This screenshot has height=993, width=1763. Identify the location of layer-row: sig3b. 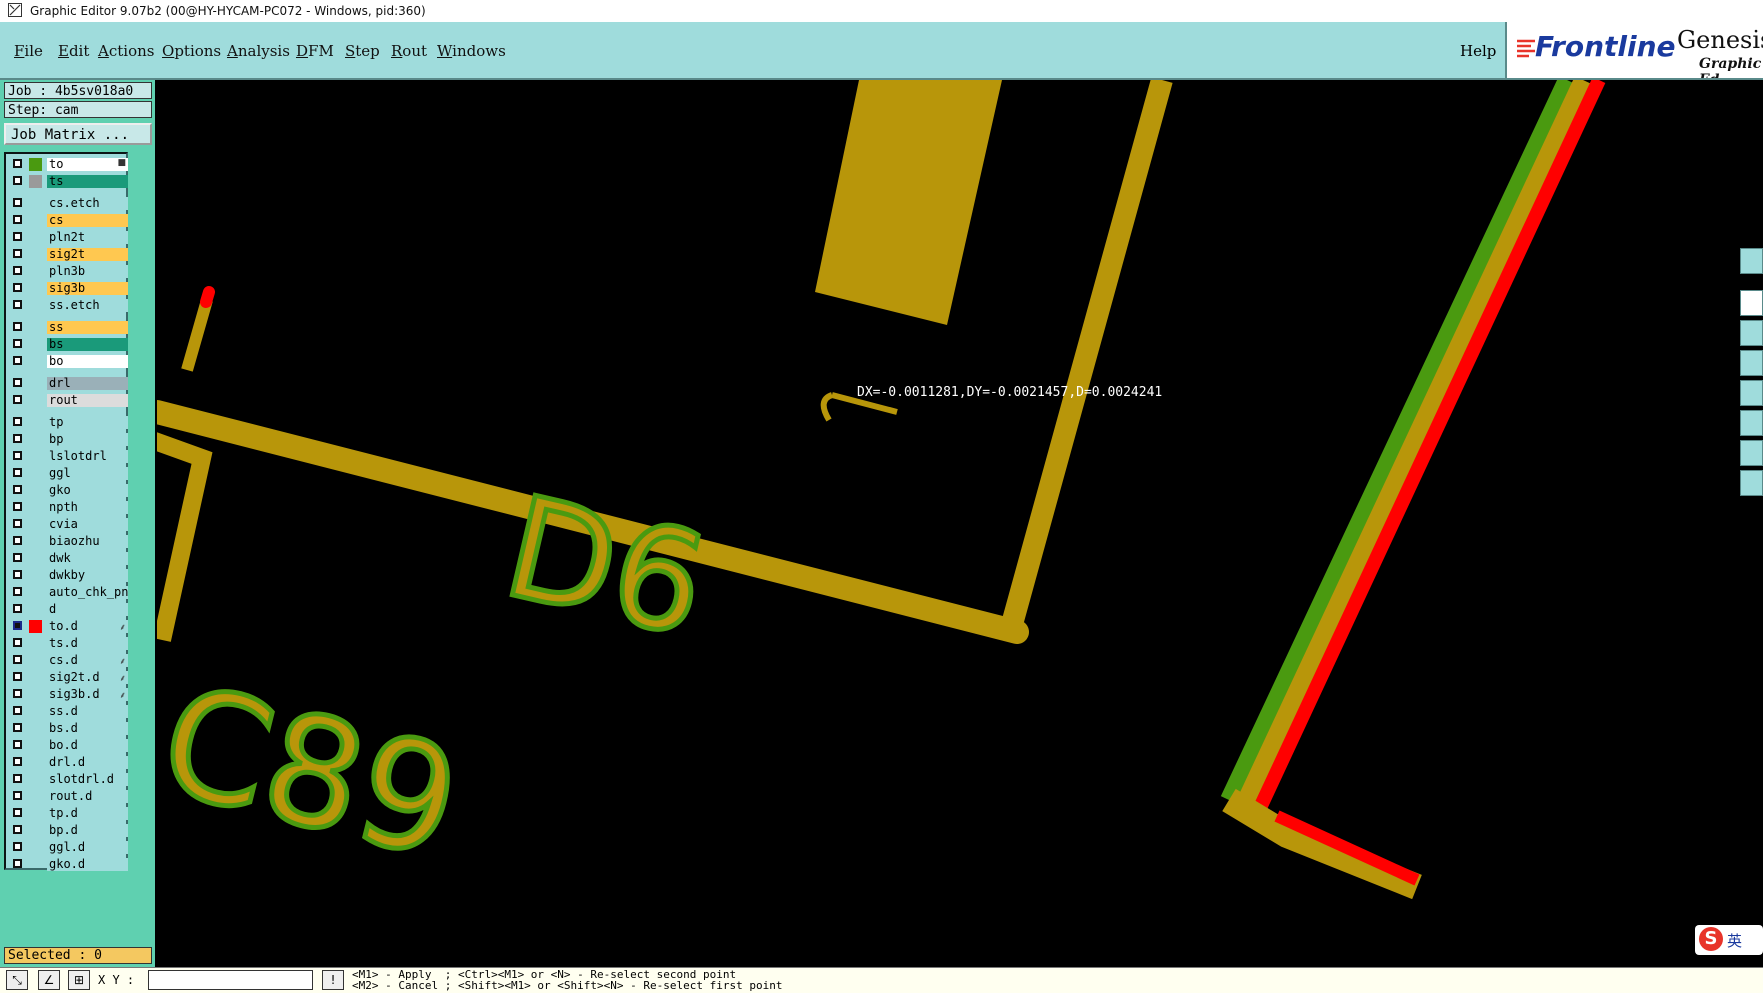
(69, 289).